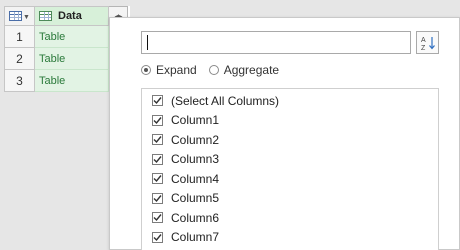  What do you see at coordinates (147, 42) in the screenshot?
I see `text-cursor` at bounding box center [147, 42].